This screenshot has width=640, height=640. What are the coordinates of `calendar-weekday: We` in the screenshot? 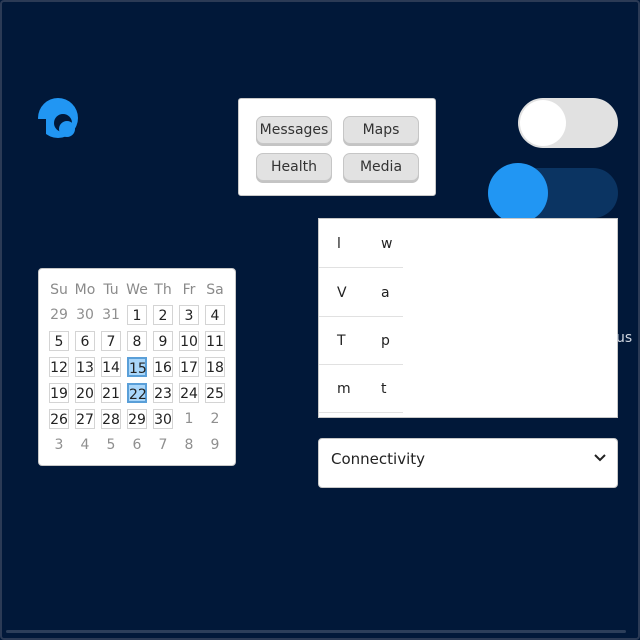 It's located at (137, 290).